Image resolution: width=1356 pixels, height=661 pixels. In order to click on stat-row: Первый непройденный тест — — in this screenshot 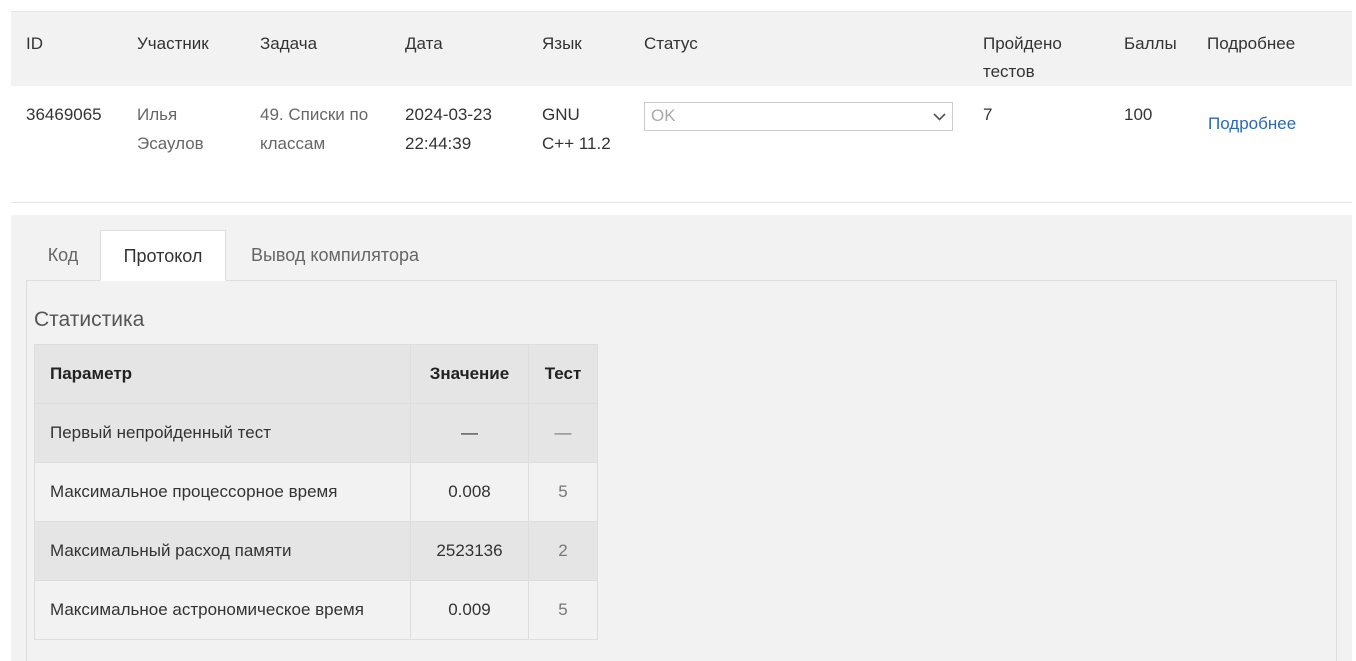, I will do `click(316, 433)`.